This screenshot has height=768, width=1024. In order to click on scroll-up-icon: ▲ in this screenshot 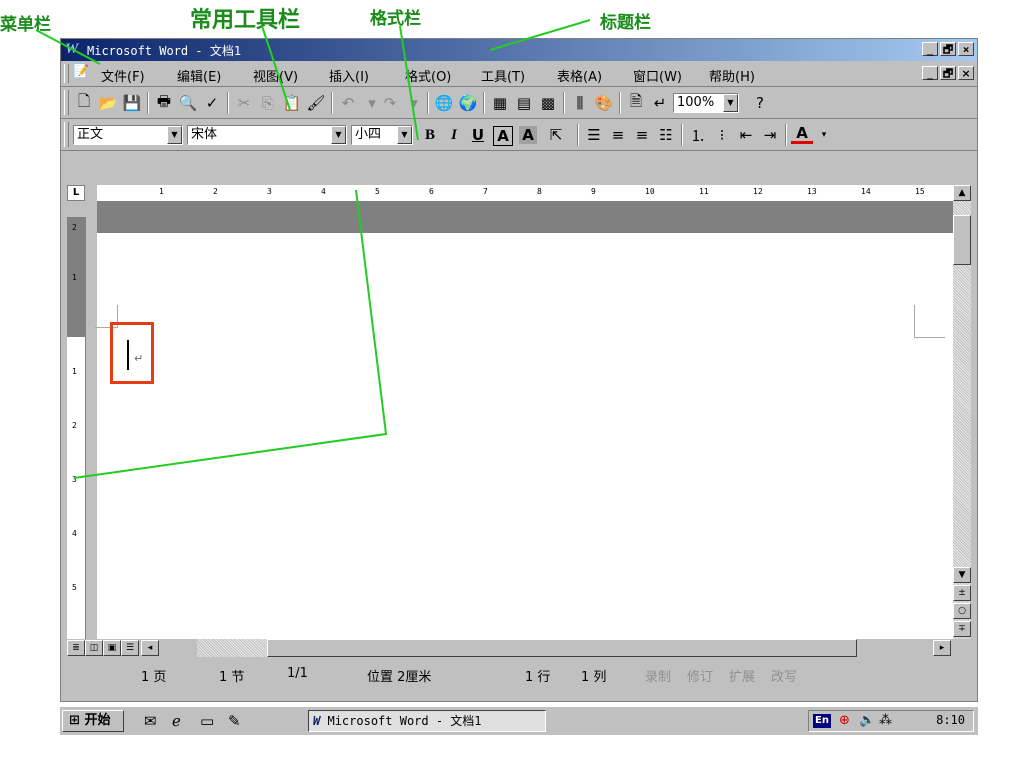, I will do `click(962, 193)`.